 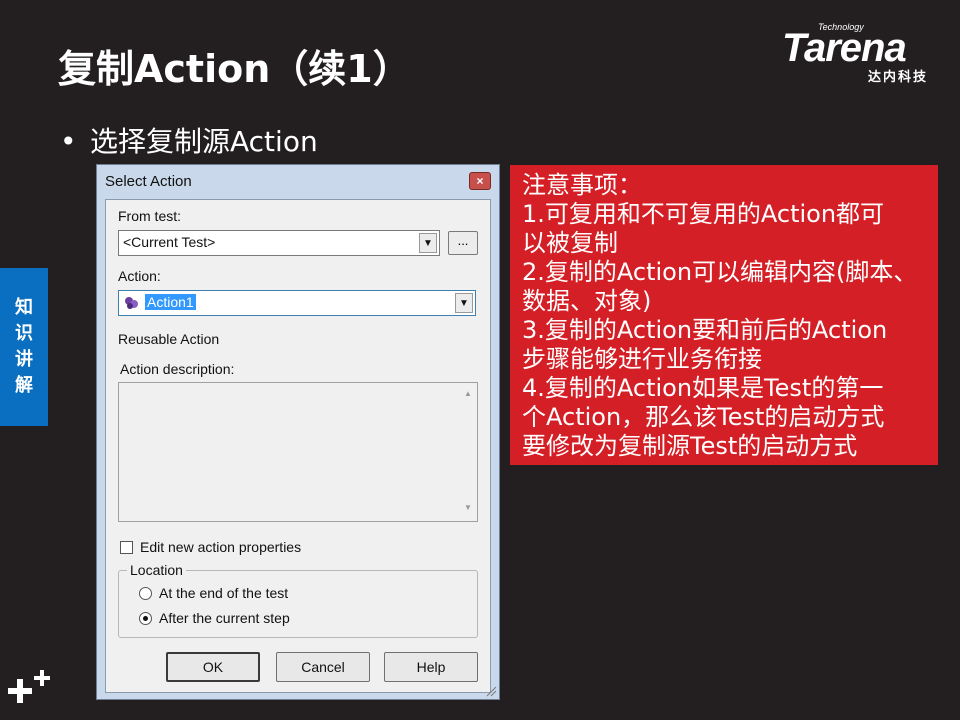 I want to click on description-textarea: ▲ ▼, so click(x=298, y=452).